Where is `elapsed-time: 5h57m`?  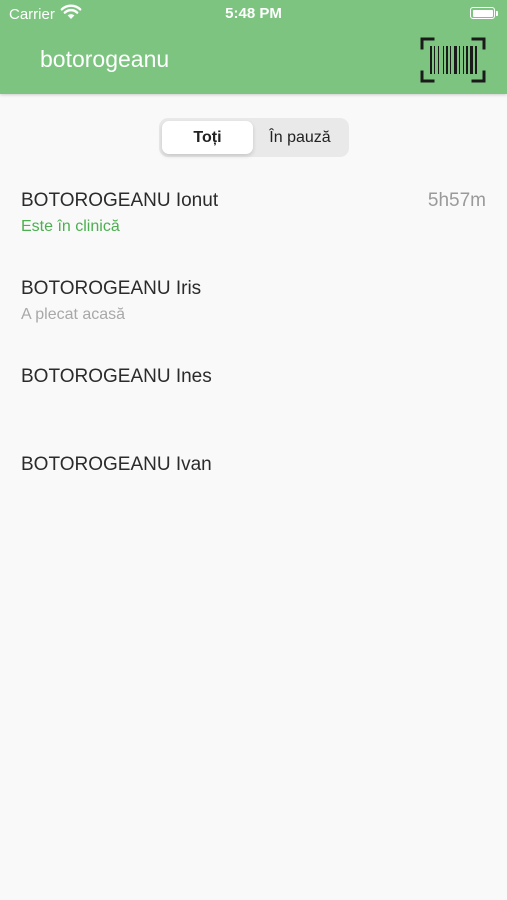 elapsed-time: 5h57m is located at coordinates (456, 200).